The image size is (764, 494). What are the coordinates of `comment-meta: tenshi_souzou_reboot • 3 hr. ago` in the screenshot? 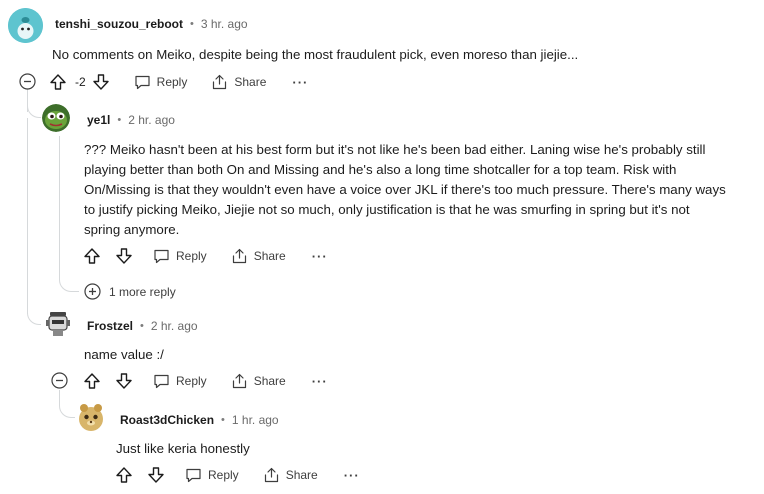 It's located at (151, 24).